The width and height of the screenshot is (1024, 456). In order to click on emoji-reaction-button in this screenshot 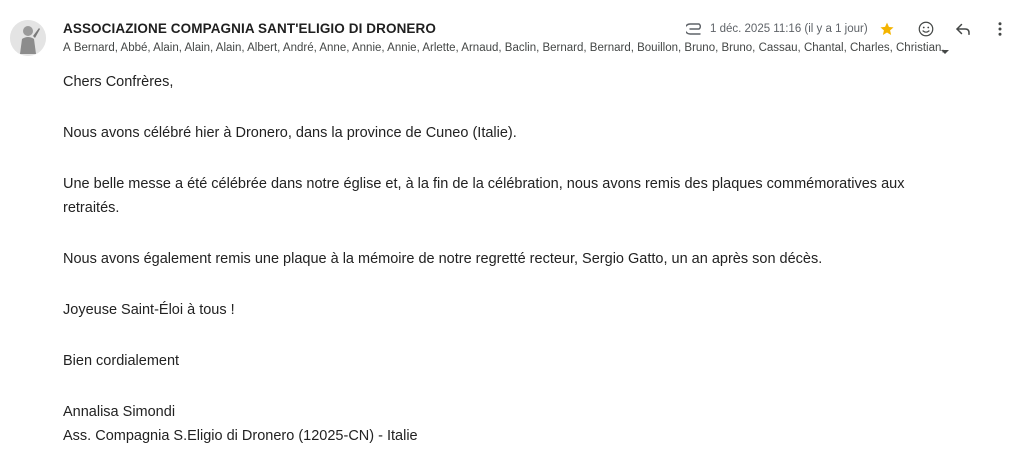, I will do `click(926, 29)`.